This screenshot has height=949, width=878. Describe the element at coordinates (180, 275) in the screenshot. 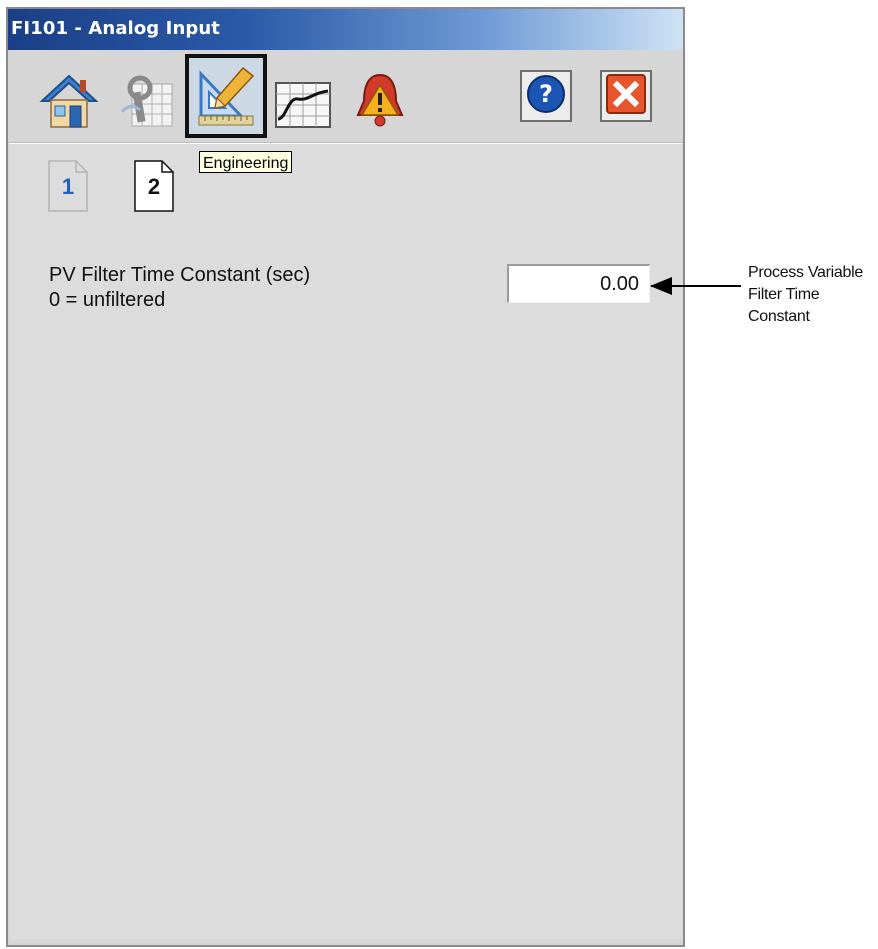

I see `pv-filter-label: PV Filter Time Constant (sec)` at that location.